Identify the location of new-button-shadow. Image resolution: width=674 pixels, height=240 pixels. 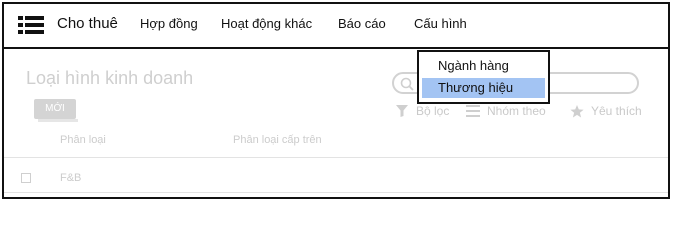
(58, 120).